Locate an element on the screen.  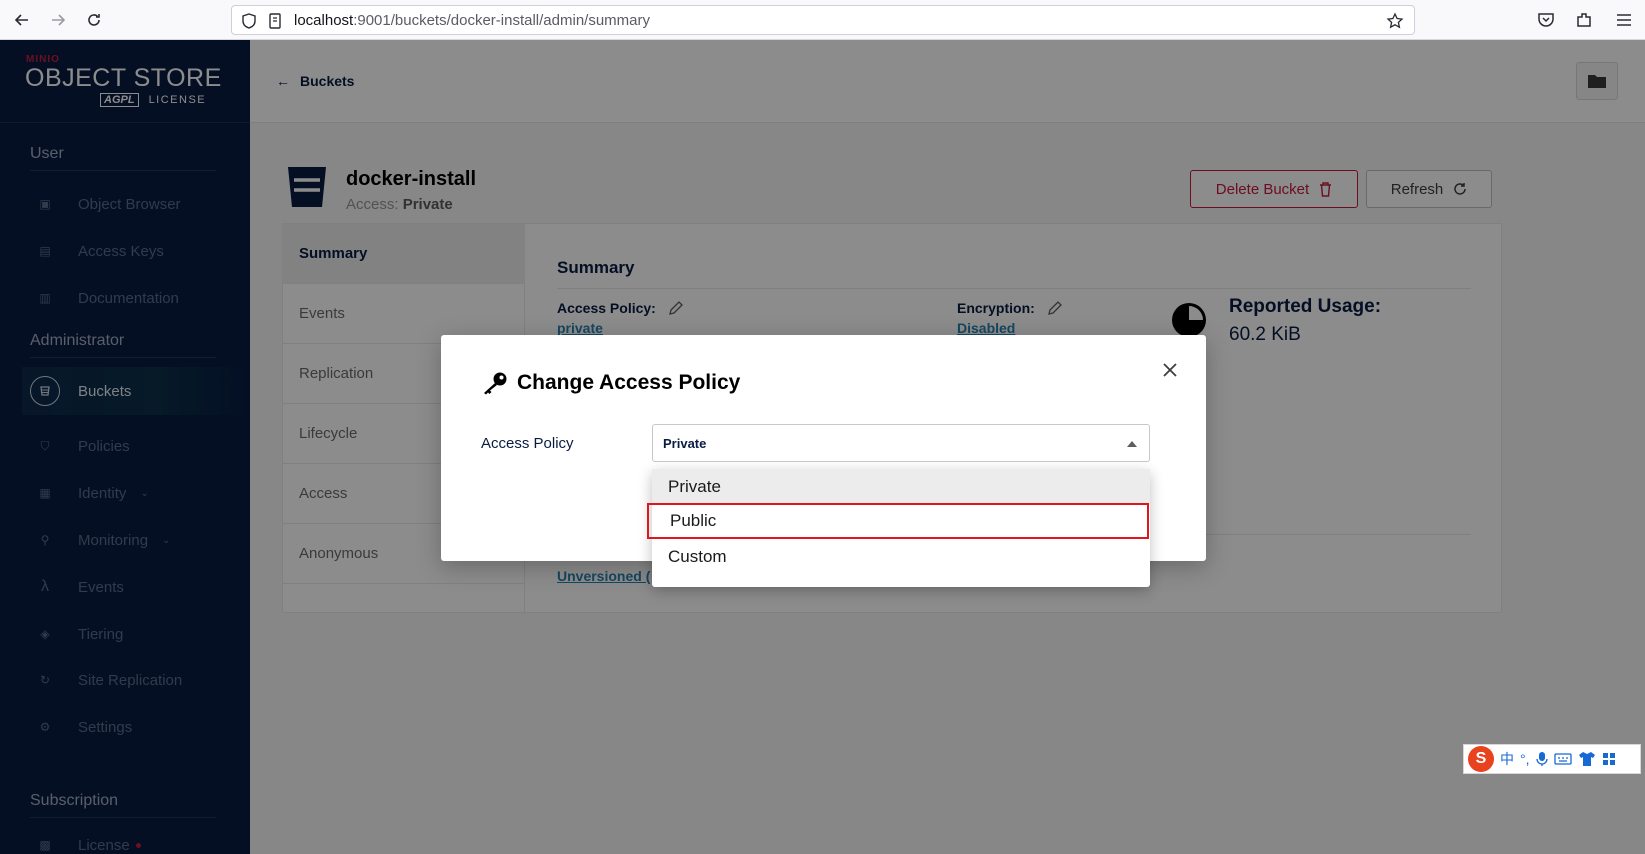
skin-shirt-icon is located at coordinates (1587, 759).